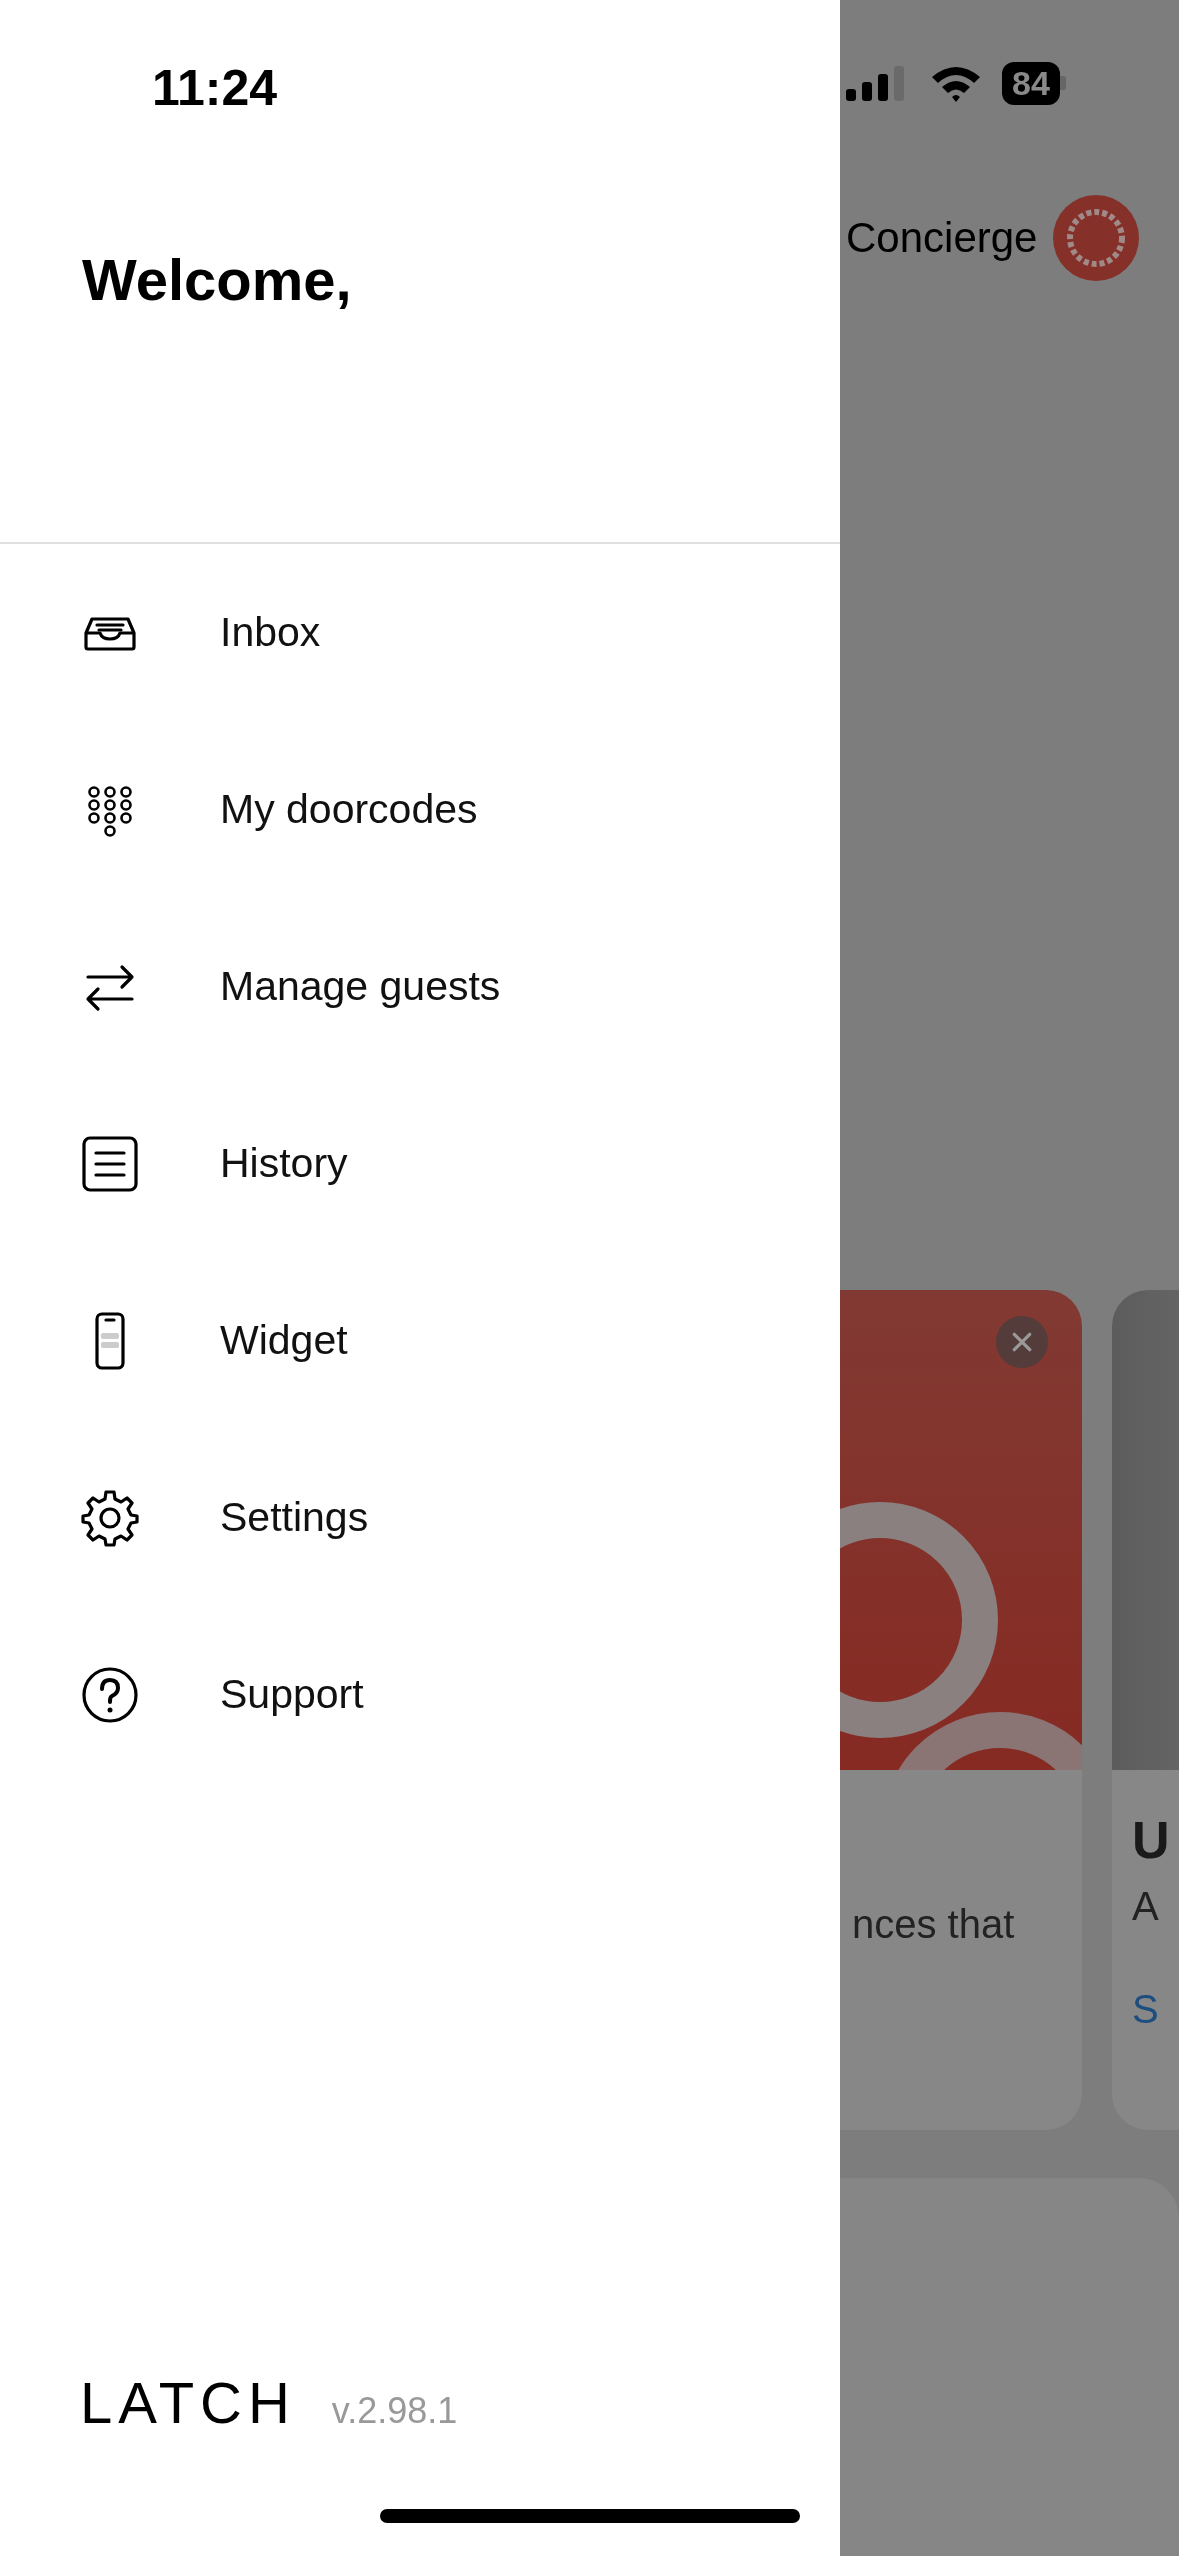  Describe the element at coordinates (110, 1517) in the screenshot. I see `settings-icon` at that location.